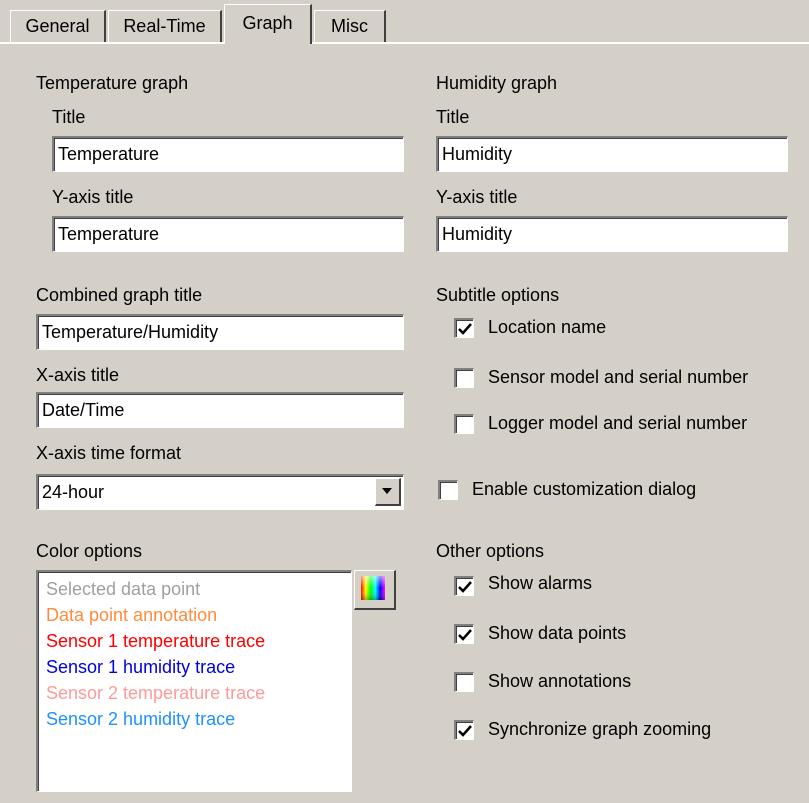 The image size is (809, 803). What do you see at coordinates (490, 551) in the screenshot?
I see `other-options-heading: Other options` at bounding box center [490, 551].